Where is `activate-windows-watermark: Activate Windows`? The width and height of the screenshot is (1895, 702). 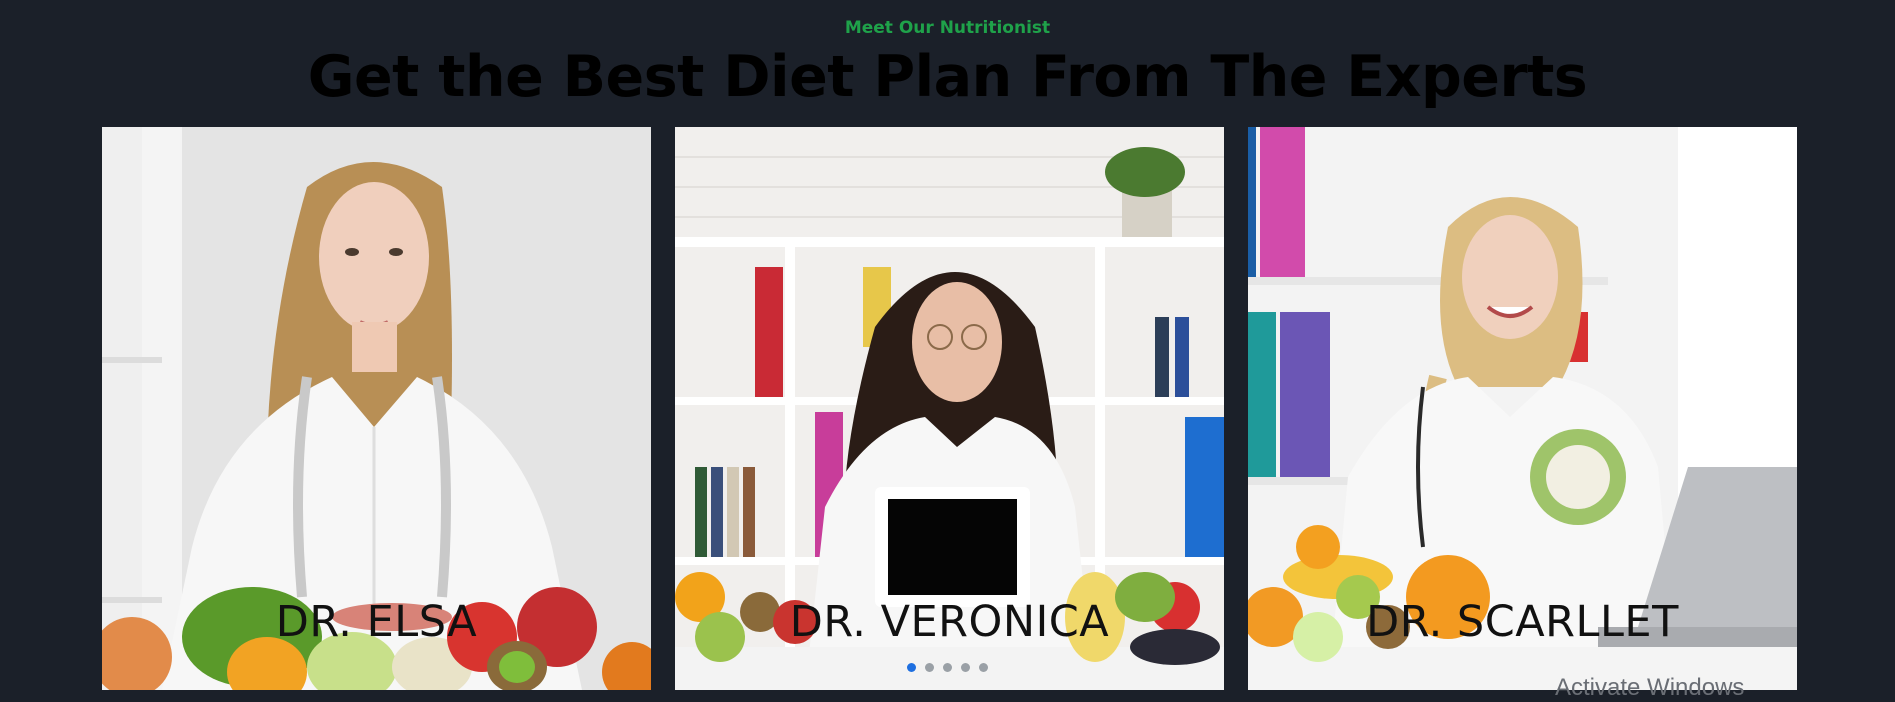
activate-windows-watermark: Activate Windows is located at coordinates (1650, 687).